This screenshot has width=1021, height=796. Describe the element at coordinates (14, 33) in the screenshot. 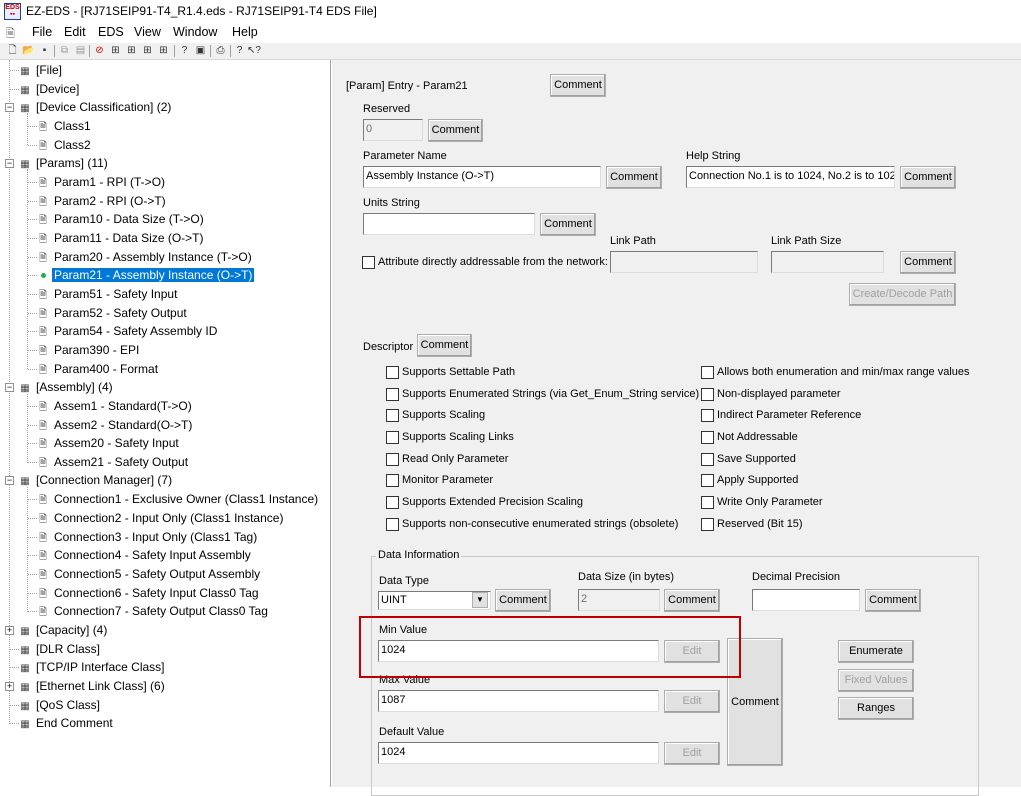

I see `document-icon: 🗎` at that location.